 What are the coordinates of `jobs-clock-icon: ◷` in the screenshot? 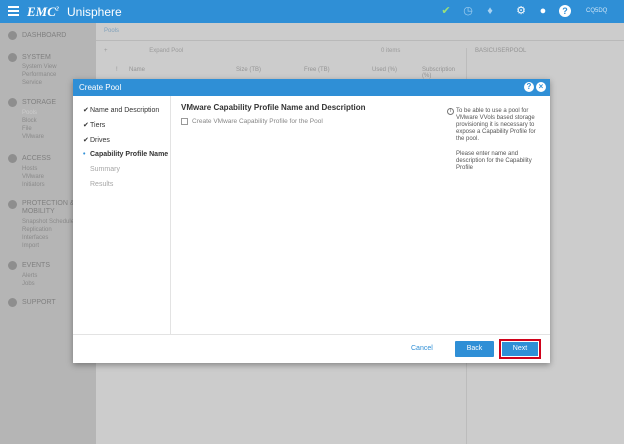 It's located at (468, 11).